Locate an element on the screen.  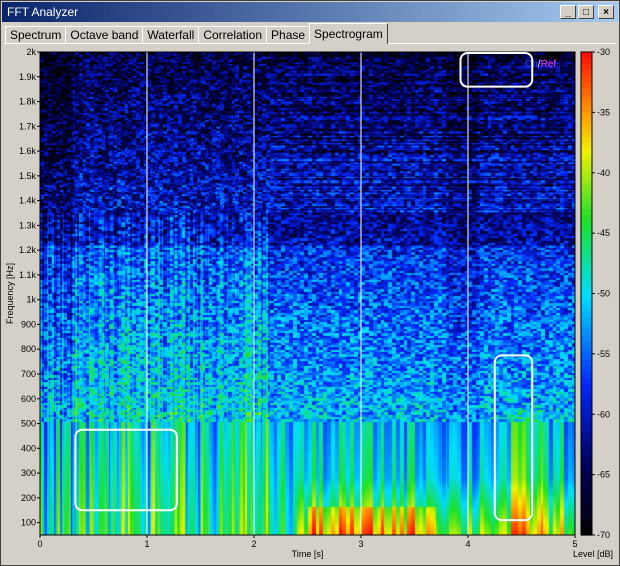
colorbar-tick-label: -60 is located at coordinates (603, 414).